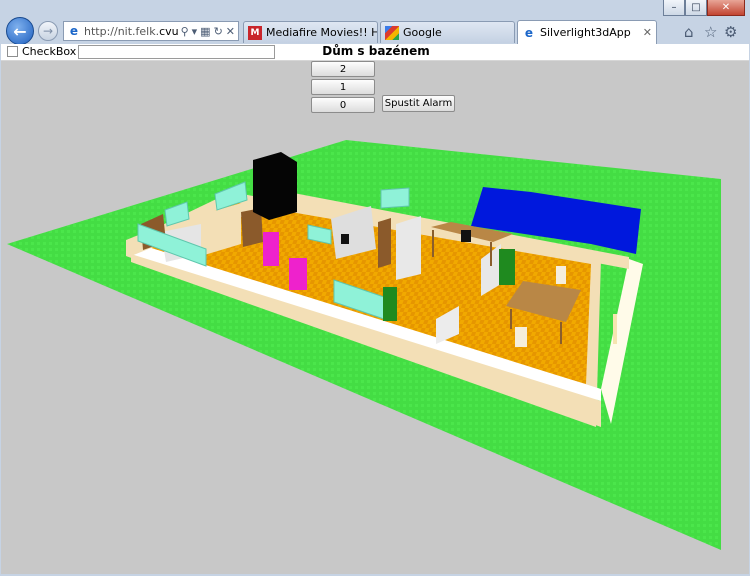 This screenshot has width=750, height=576. I want to click on tab-label: Google, so click(422, 32).